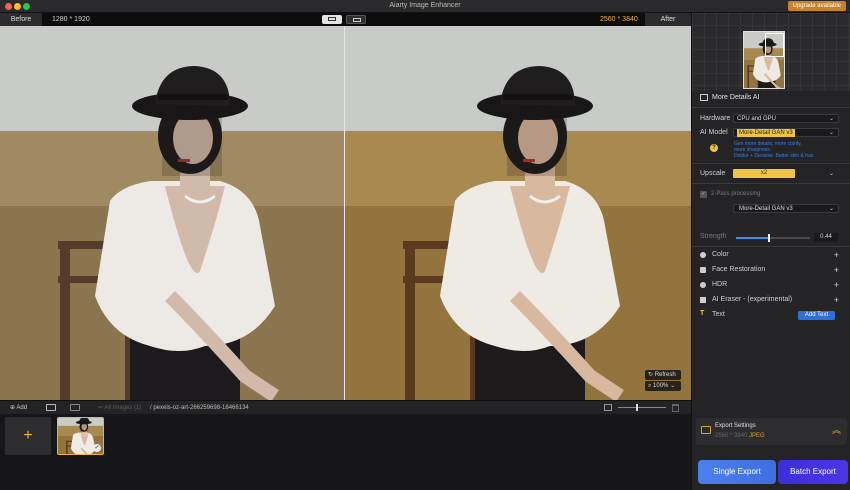  What do you see at coordinates (663, 375) in the screenshot?
I see `refresh-button: ↻ Refresh` at bounding box center [663, 375].